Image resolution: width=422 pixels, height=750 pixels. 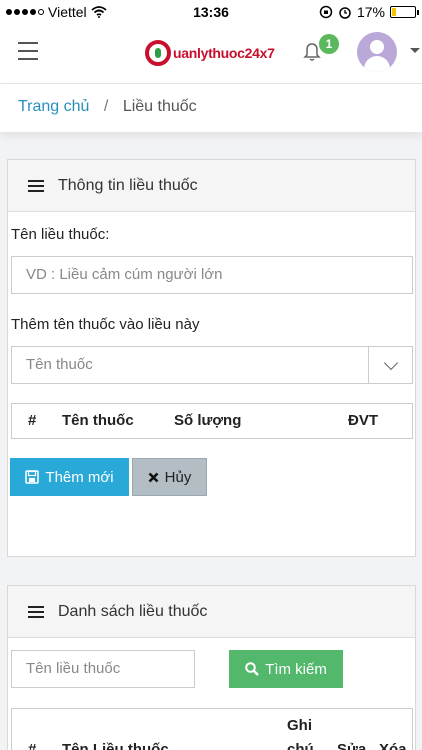 I want to click on breadcrumb-home: Trang chủ, so click(x=53, y=106).